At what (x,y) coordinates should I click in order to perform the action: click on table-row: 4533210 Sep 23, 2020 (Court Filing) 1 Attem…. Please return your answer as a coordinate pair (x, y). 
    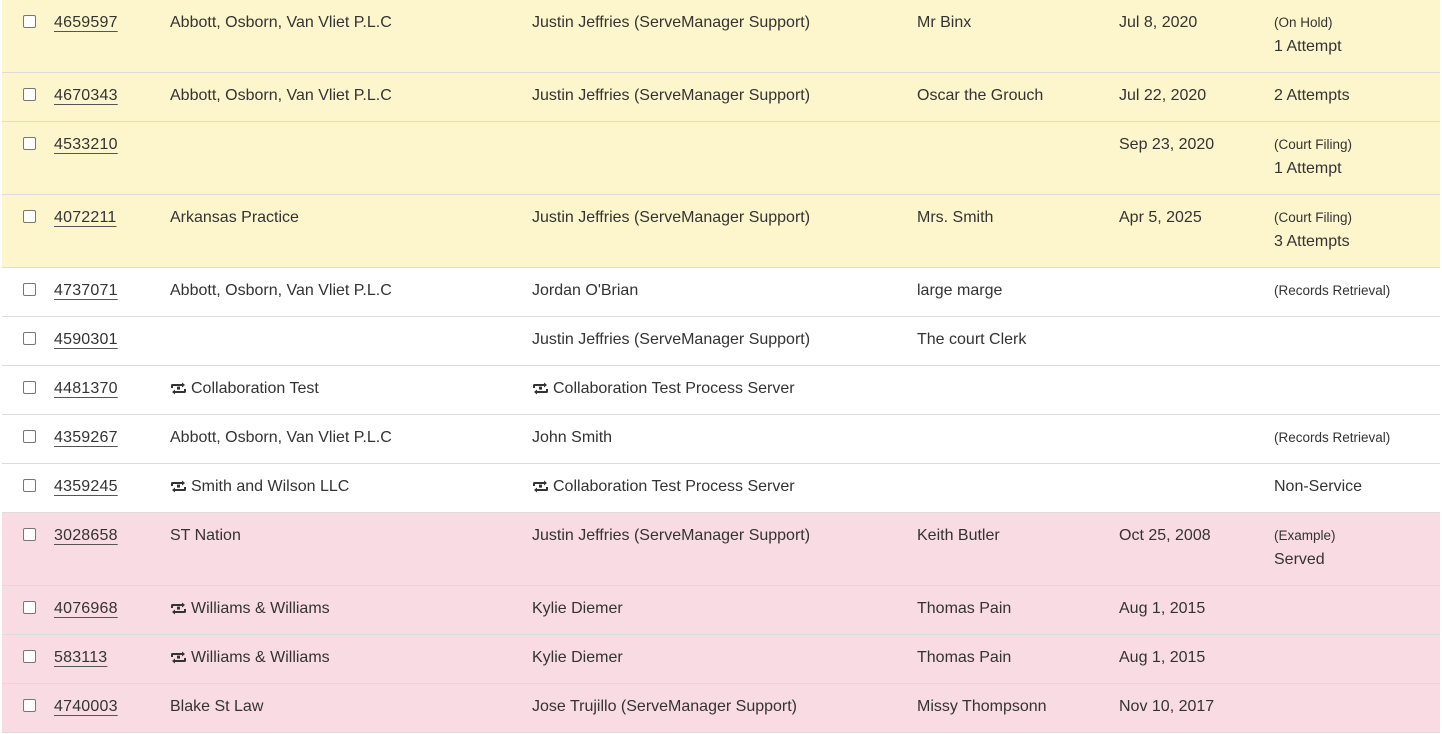
    Looking at the image, I should click on (721, 158).